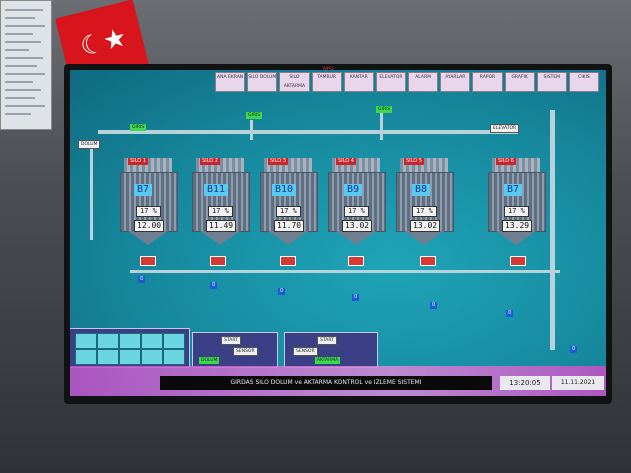  I want to click on left-pipe, so click(91, 190).